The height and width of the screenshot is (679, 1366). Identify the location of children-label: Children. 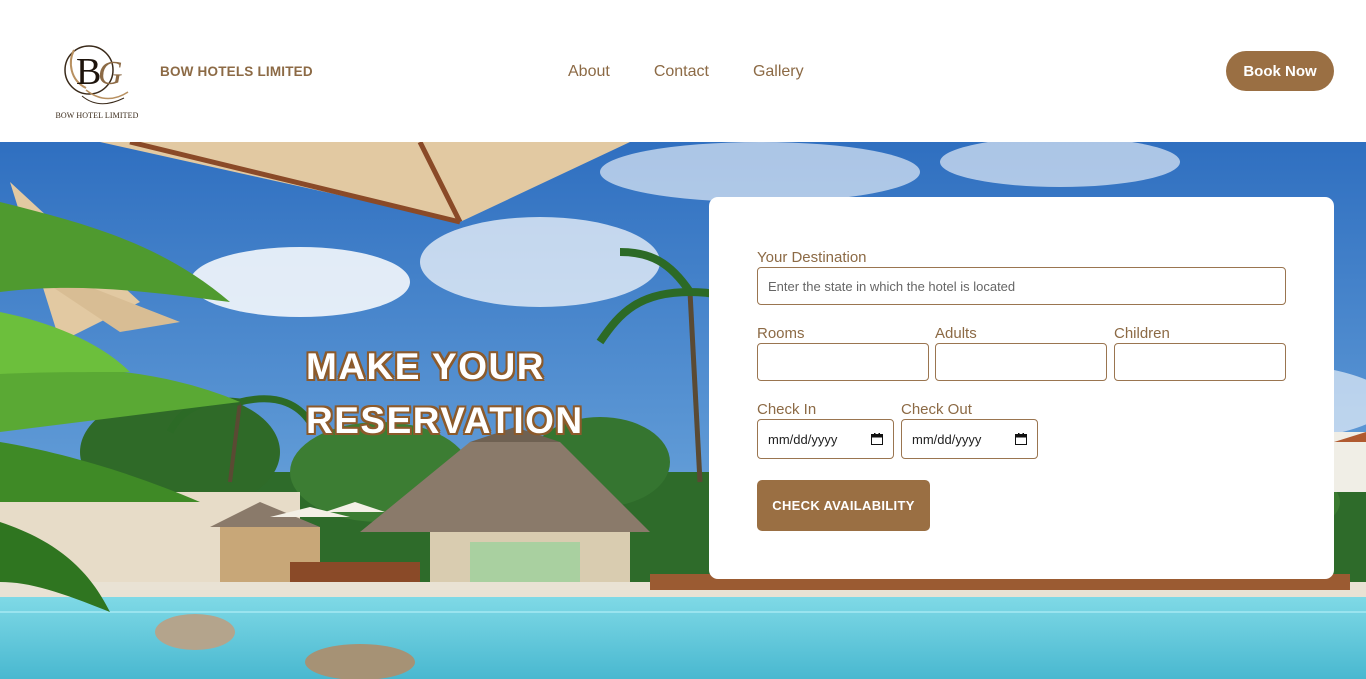
(1142, 333).